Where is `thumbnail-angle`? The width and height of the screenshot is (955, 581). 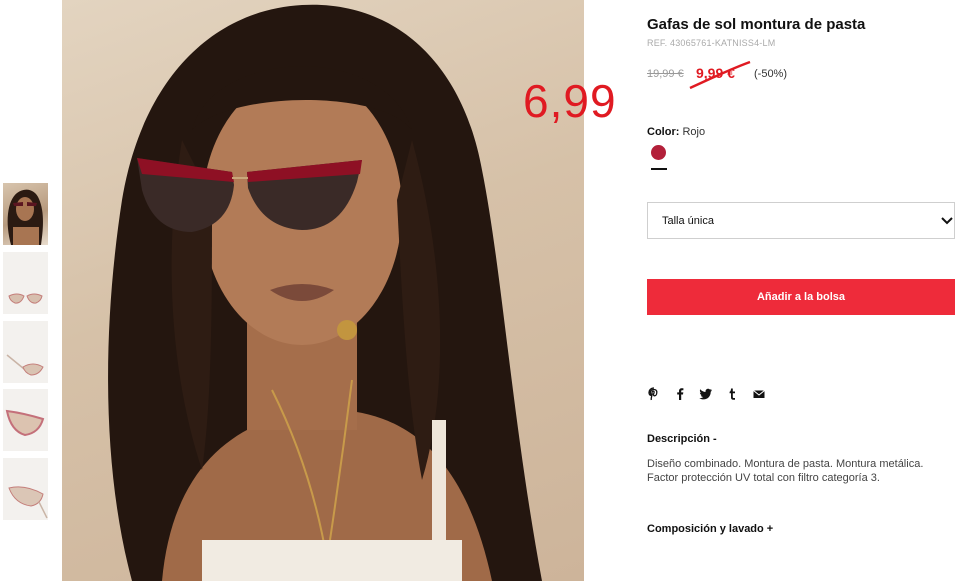 thumbnail-angle is located at coordinates (25, 420).